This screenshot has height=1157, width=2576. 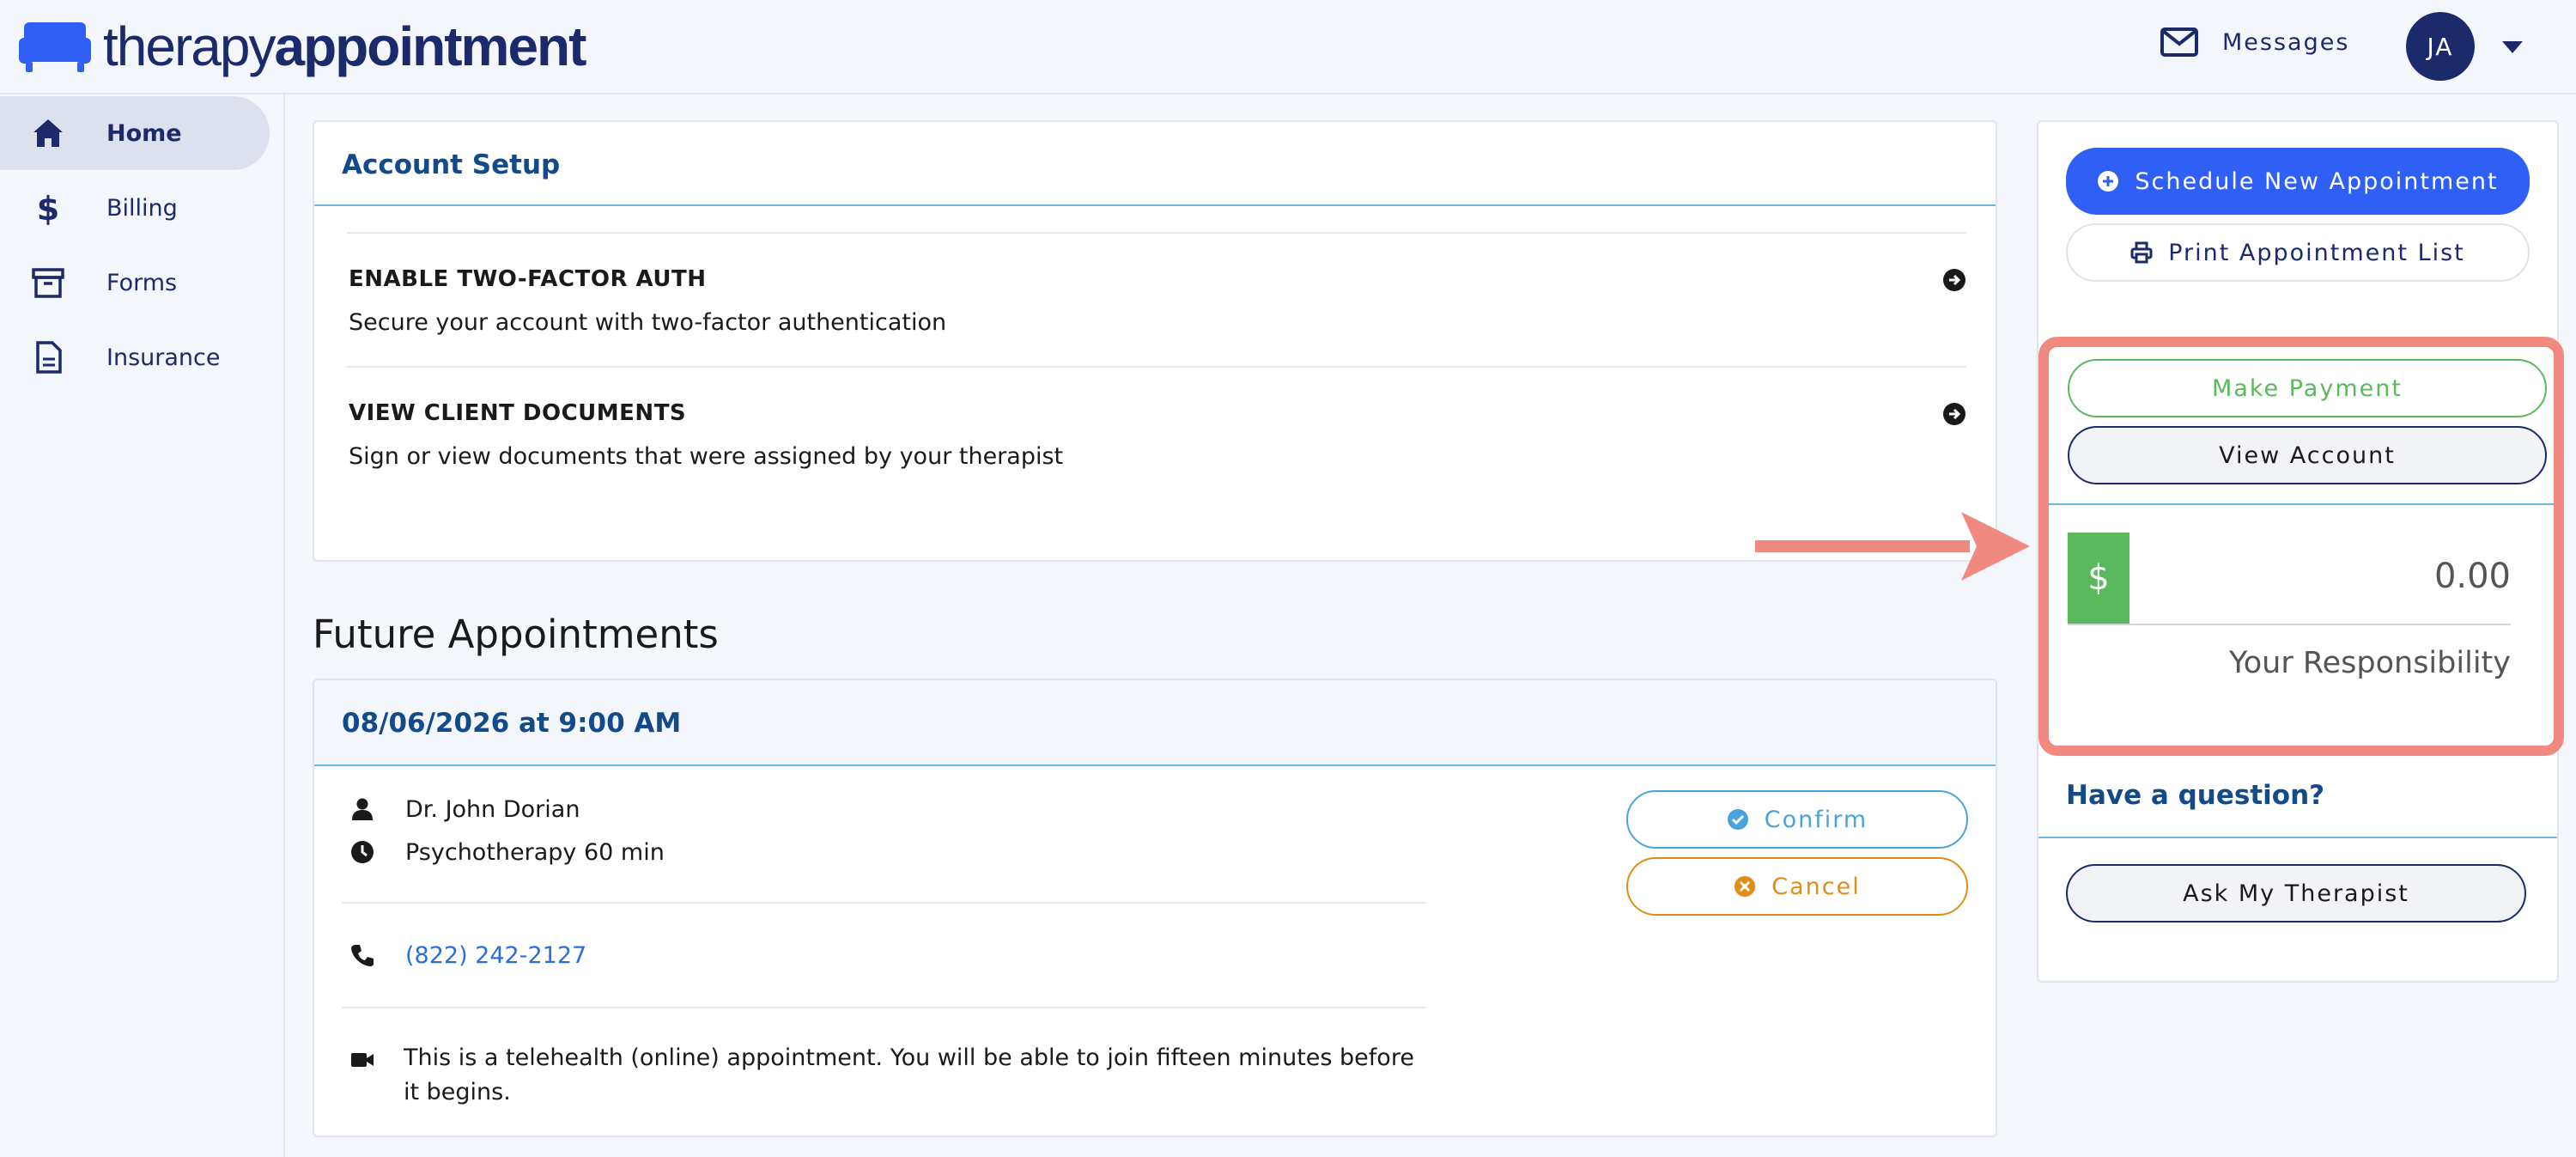 What do you see at coordinates (492, 809) in the screenshot?
I see `provider-name: Dr. John Dorian` at bounding box center [492, 809].